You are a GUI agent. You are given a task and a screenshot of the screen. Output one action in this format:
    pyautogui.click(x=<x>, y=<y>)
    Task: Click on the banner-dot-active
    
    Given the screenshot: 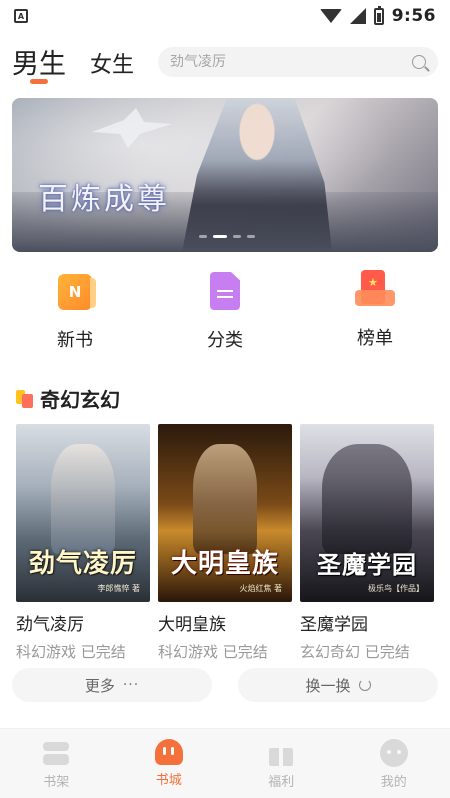 What is the action you would take?
    pyautogui.click(x=220, y=236)
    